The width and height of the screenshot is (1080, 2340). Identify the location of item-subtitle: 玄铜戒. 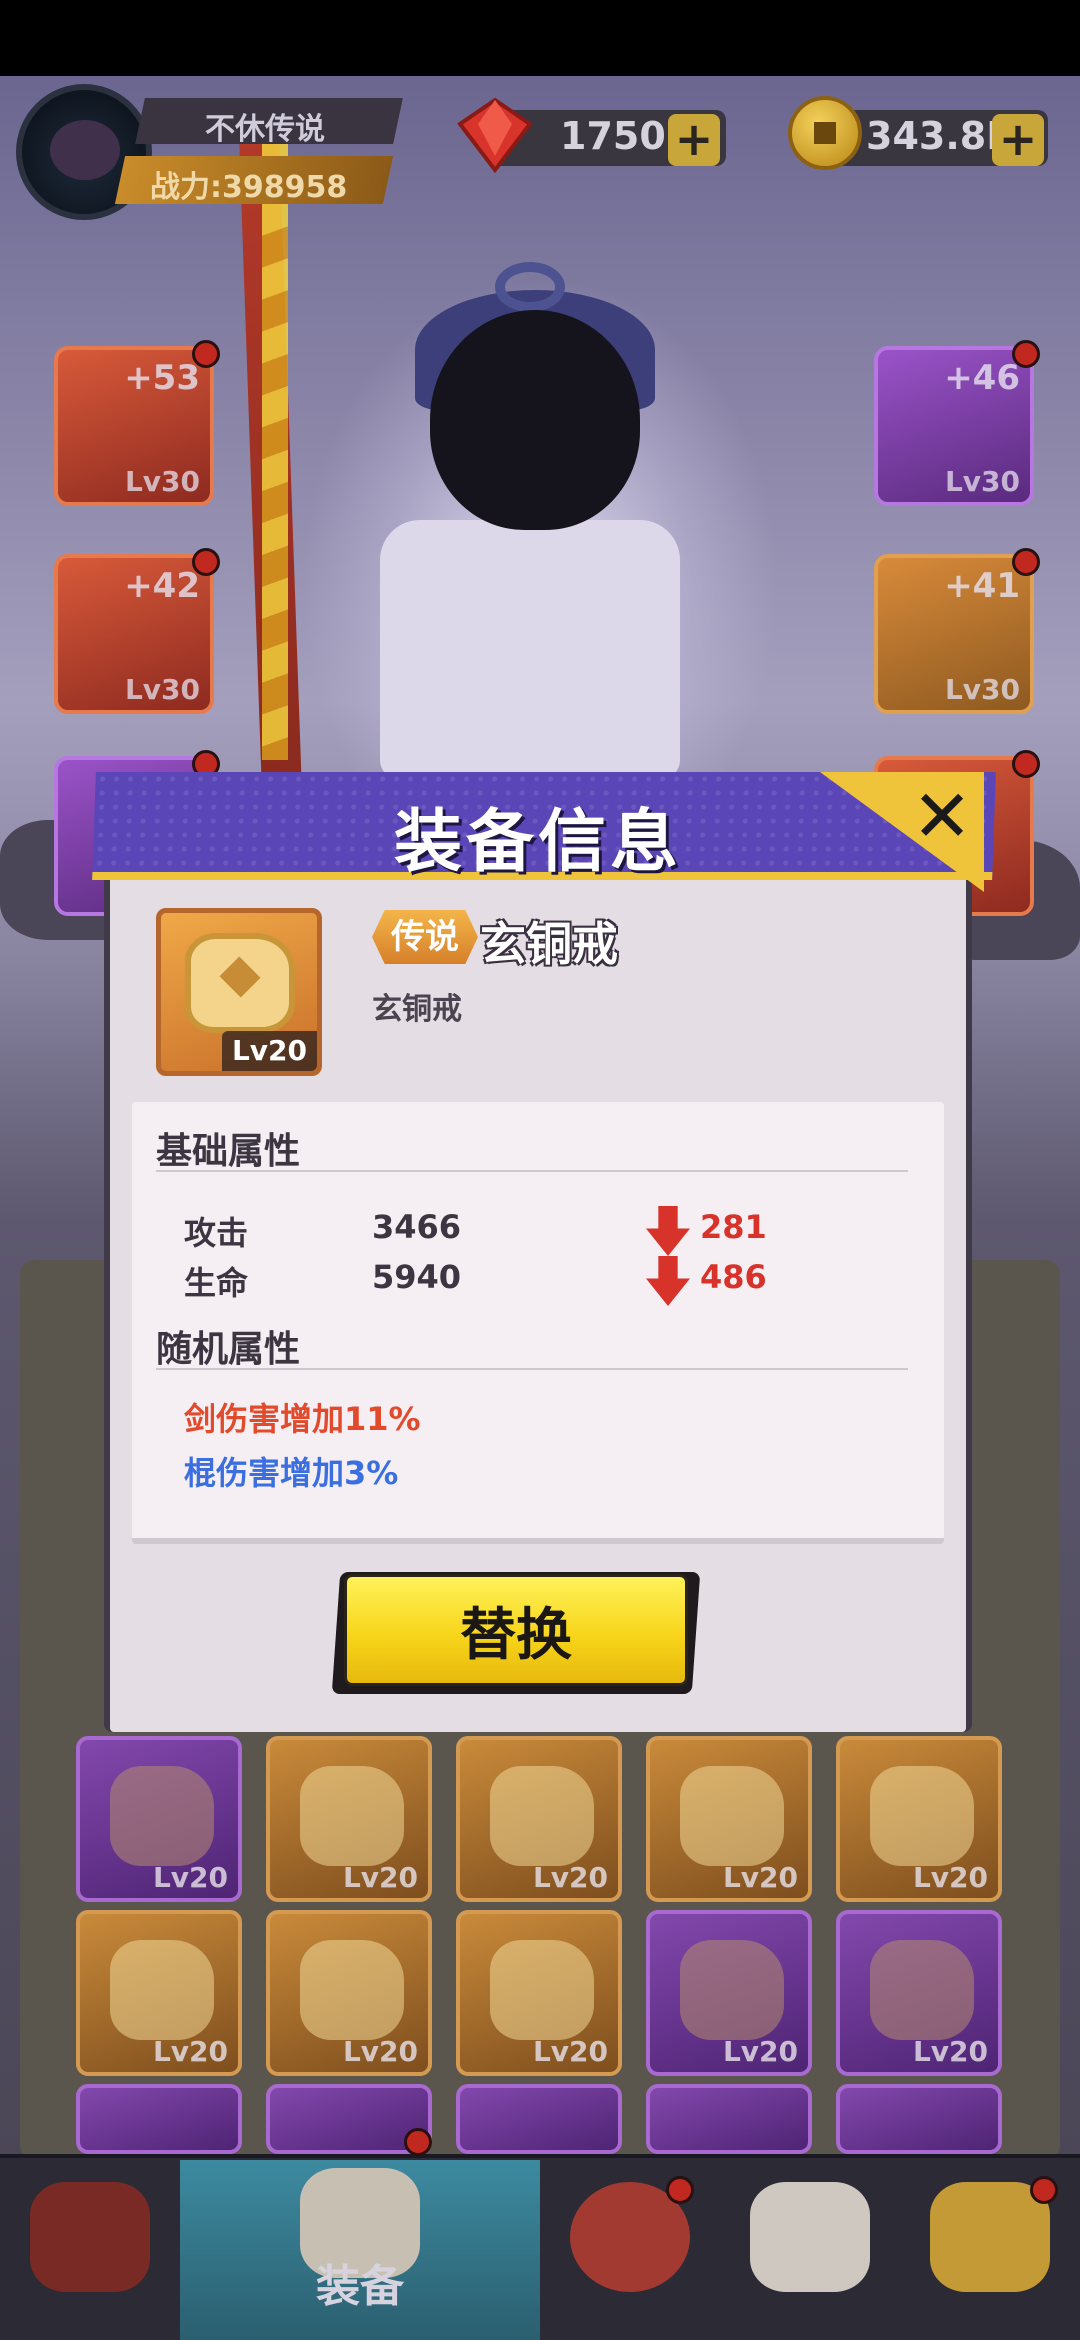
(417, 1009).